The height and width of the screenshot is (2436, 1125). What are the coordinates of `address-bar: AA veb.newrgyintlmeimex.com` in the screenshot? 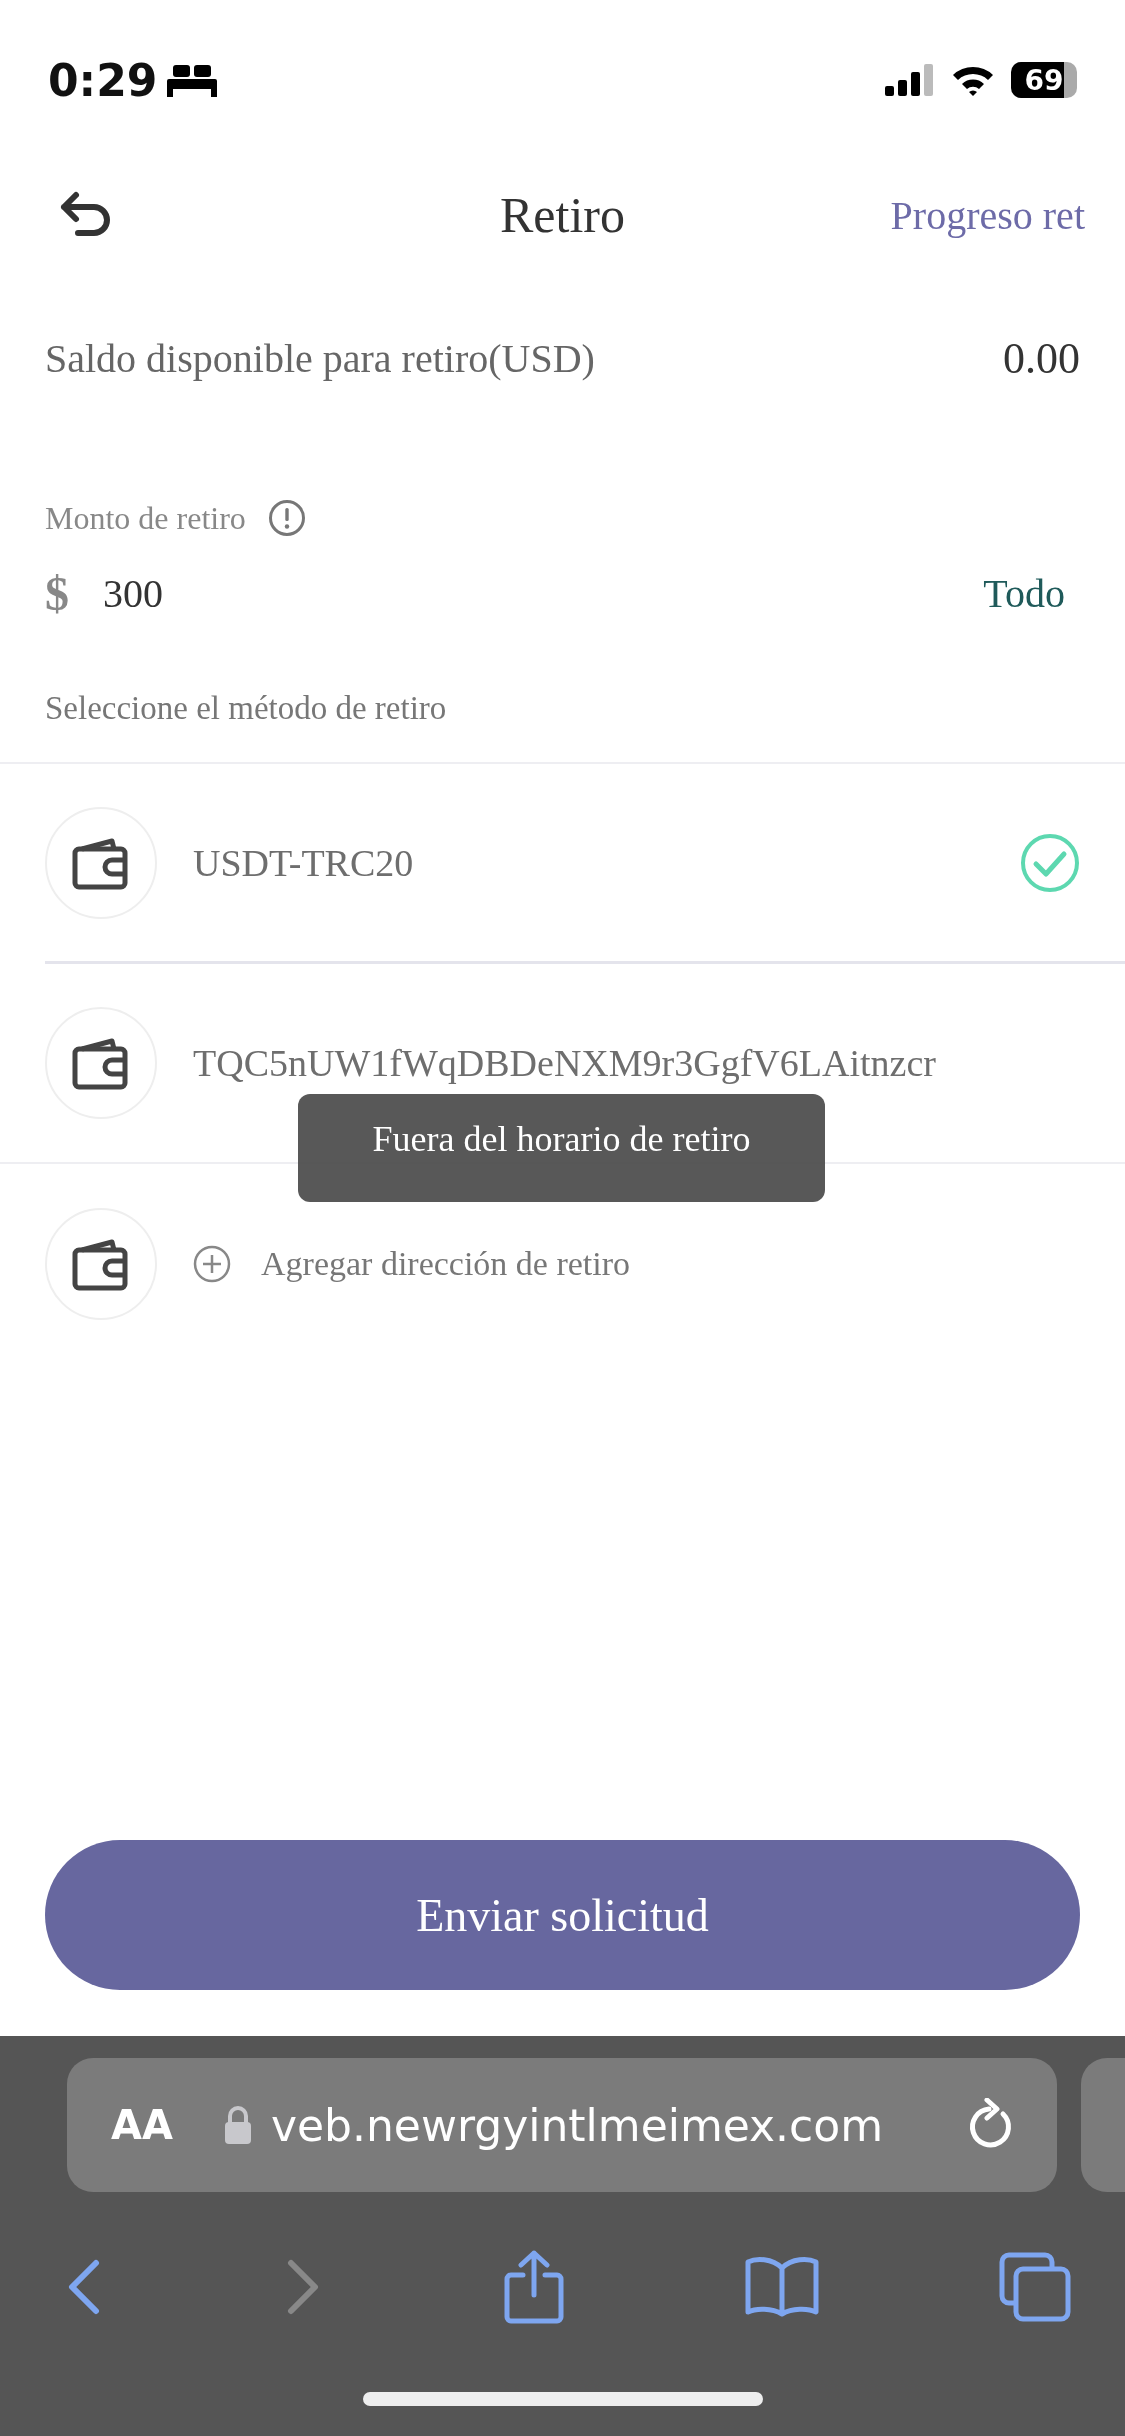 It's located at (562, 2125).